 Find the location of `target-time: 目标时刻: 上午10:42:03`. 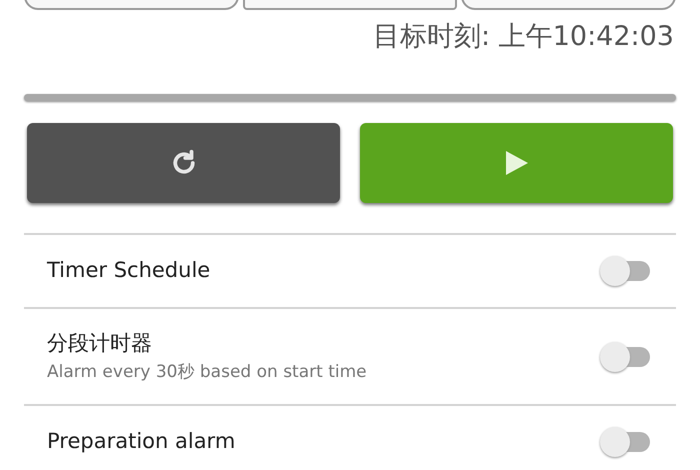

target-time: 目标时刻: 上午10:42:03 is located at coordinates (523, 37).